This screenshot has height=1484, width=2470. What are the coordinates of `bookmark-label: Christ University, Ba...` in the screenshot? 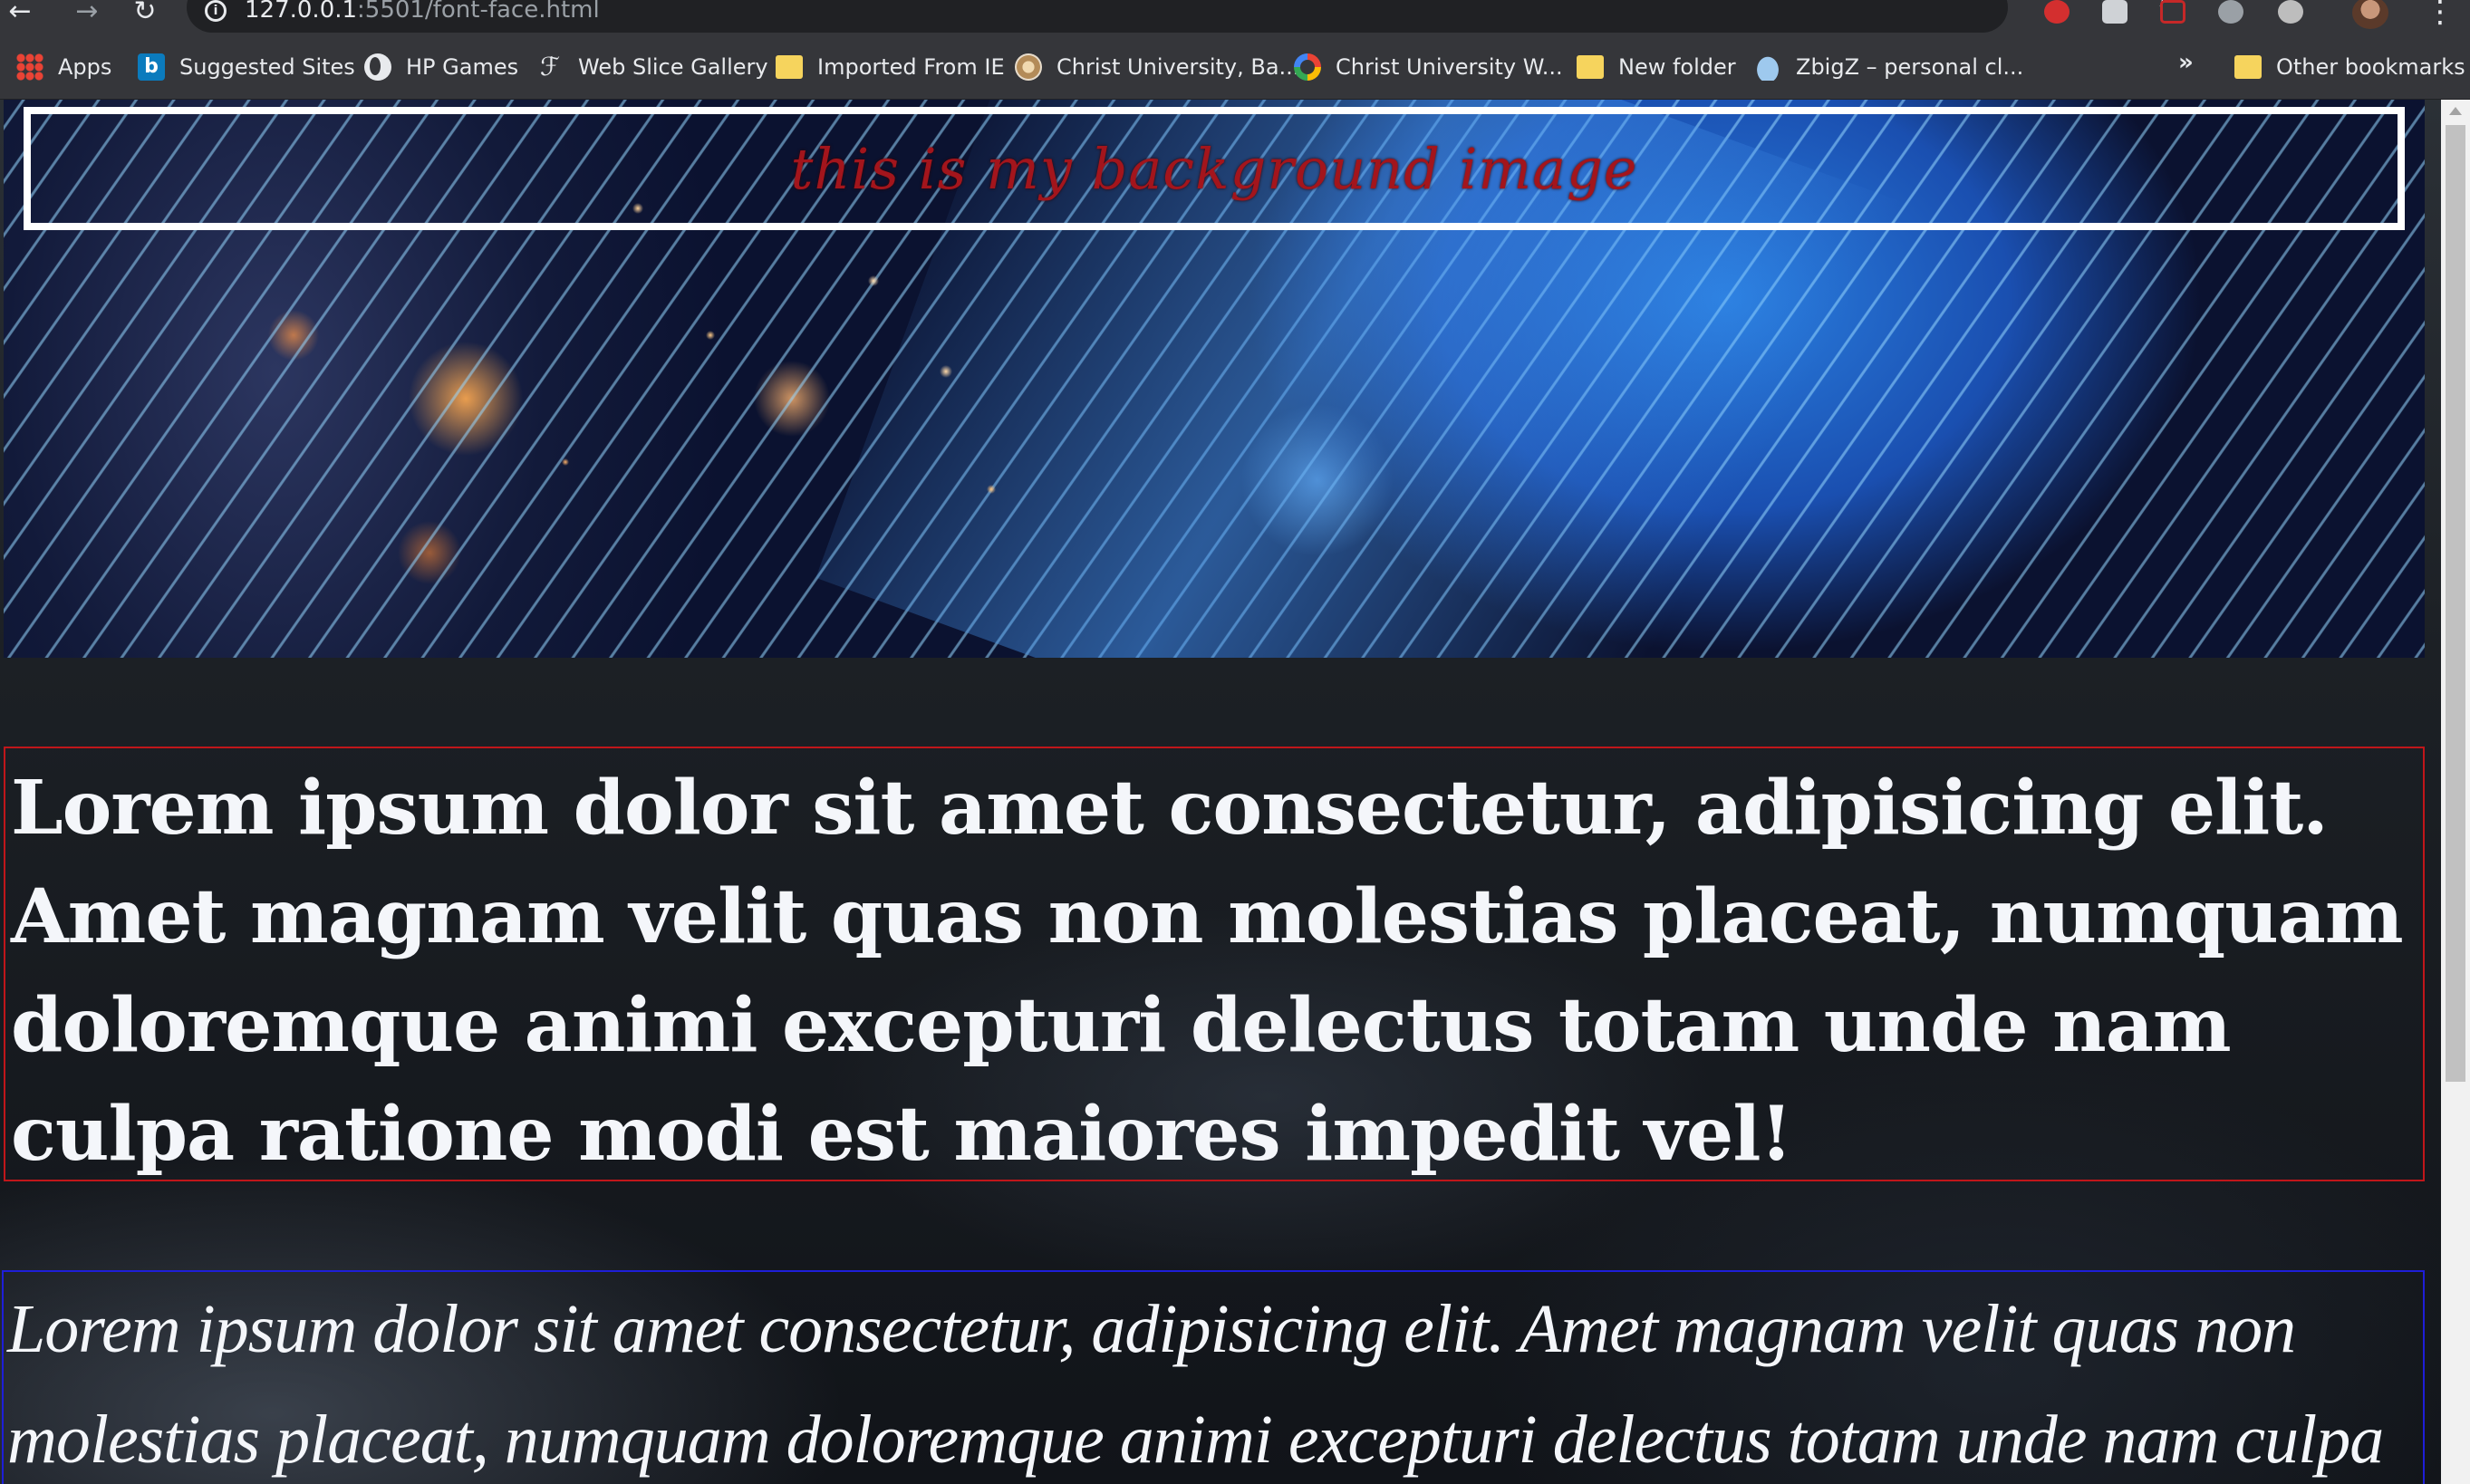 It's located at (1178, 67).